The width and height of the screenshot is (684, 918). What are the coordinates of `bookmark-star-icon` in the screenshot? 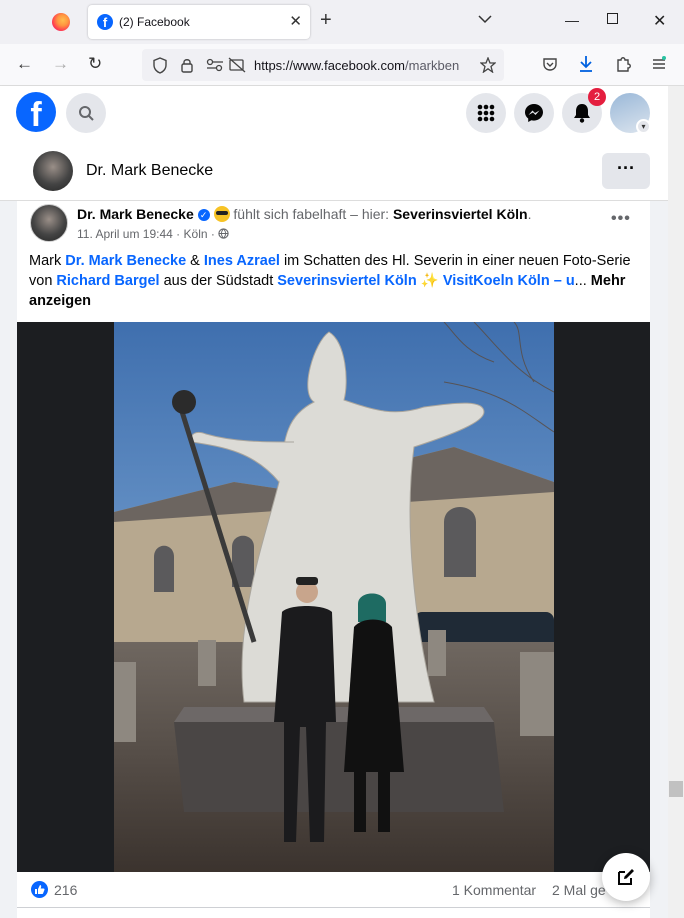 It's located at (488, 65).